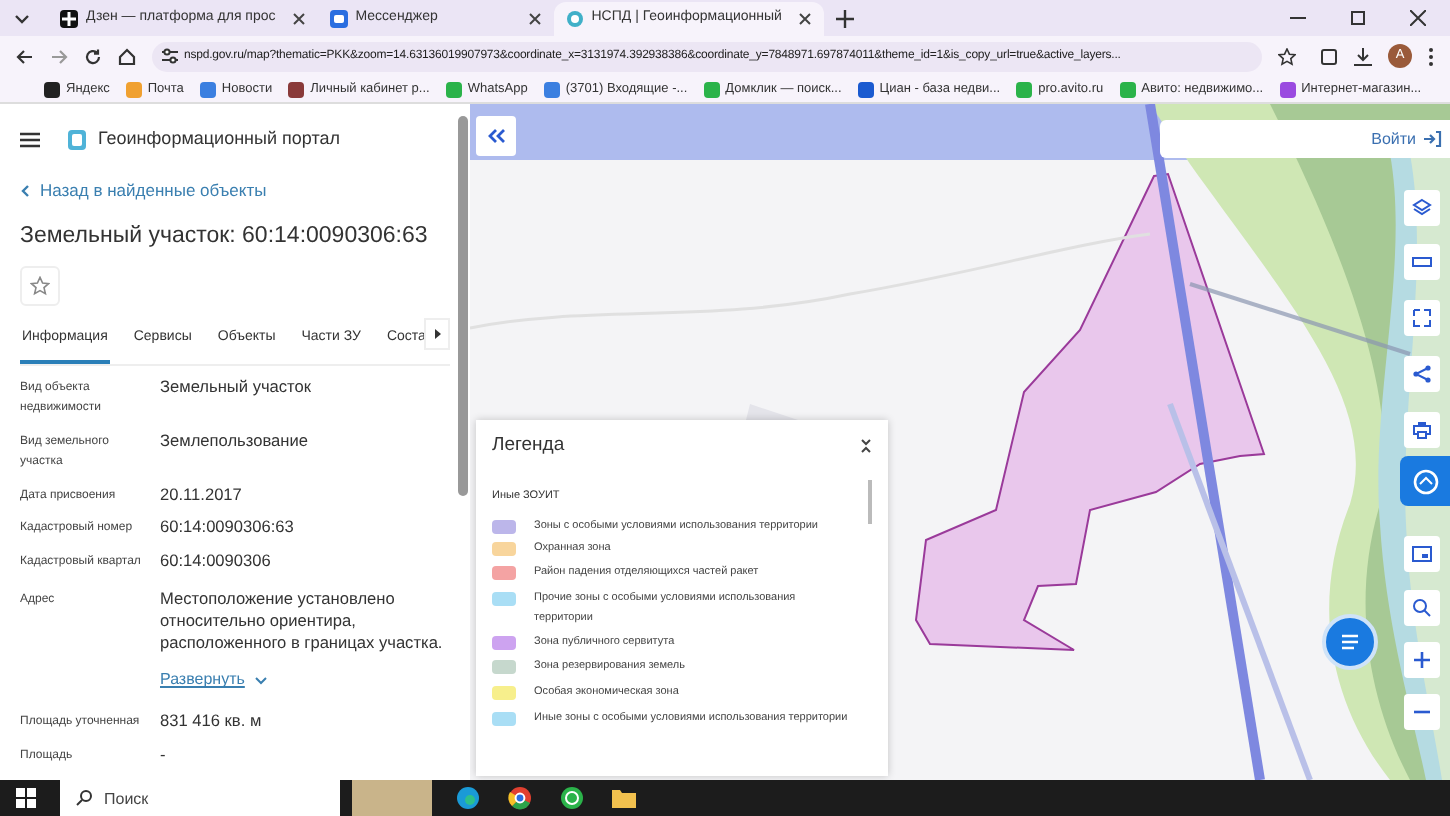  What do you see at coordinates (1350, 642) in the screenshot?
I see `message-icon` at bounding box center [1350, 642].